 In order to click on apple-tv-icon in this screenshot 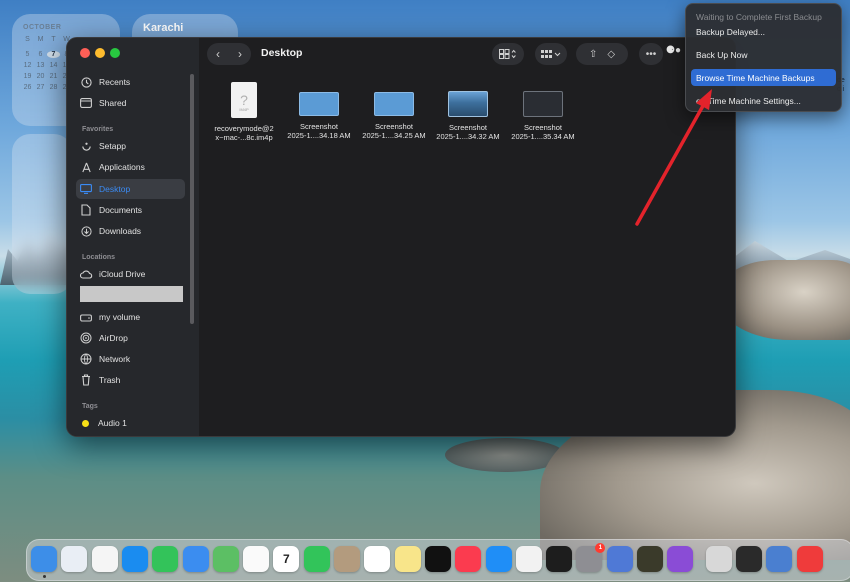, I will do `click(437, 559)`.